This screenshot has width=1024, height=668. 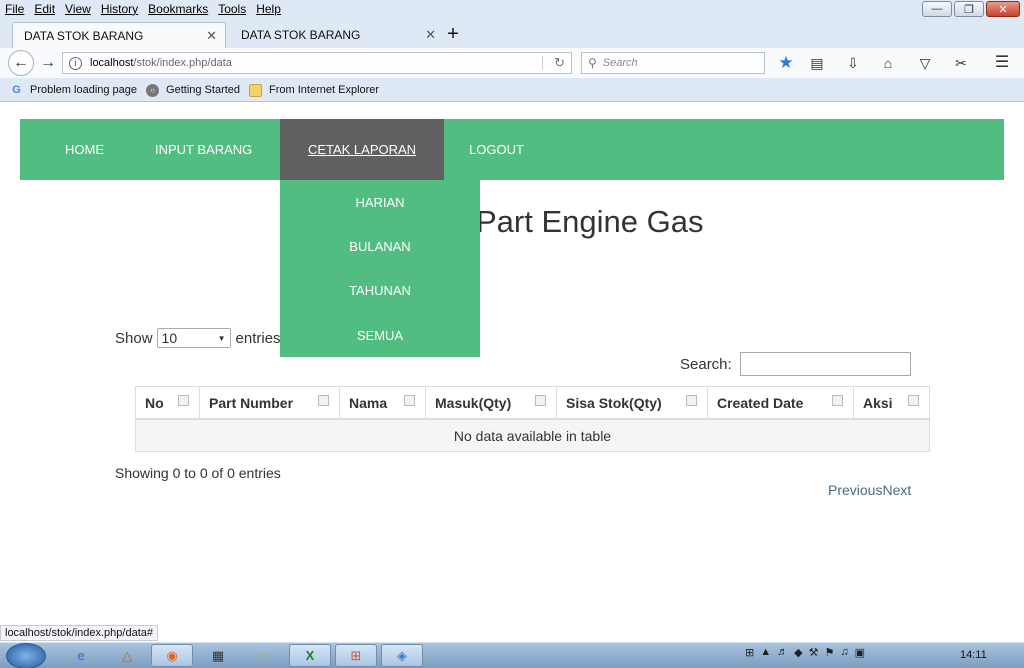 I want to click on cetak-laporan-dropdown: HARIAN BULANAN TAHUNAN SEMUA, so click(x=380, y=268).